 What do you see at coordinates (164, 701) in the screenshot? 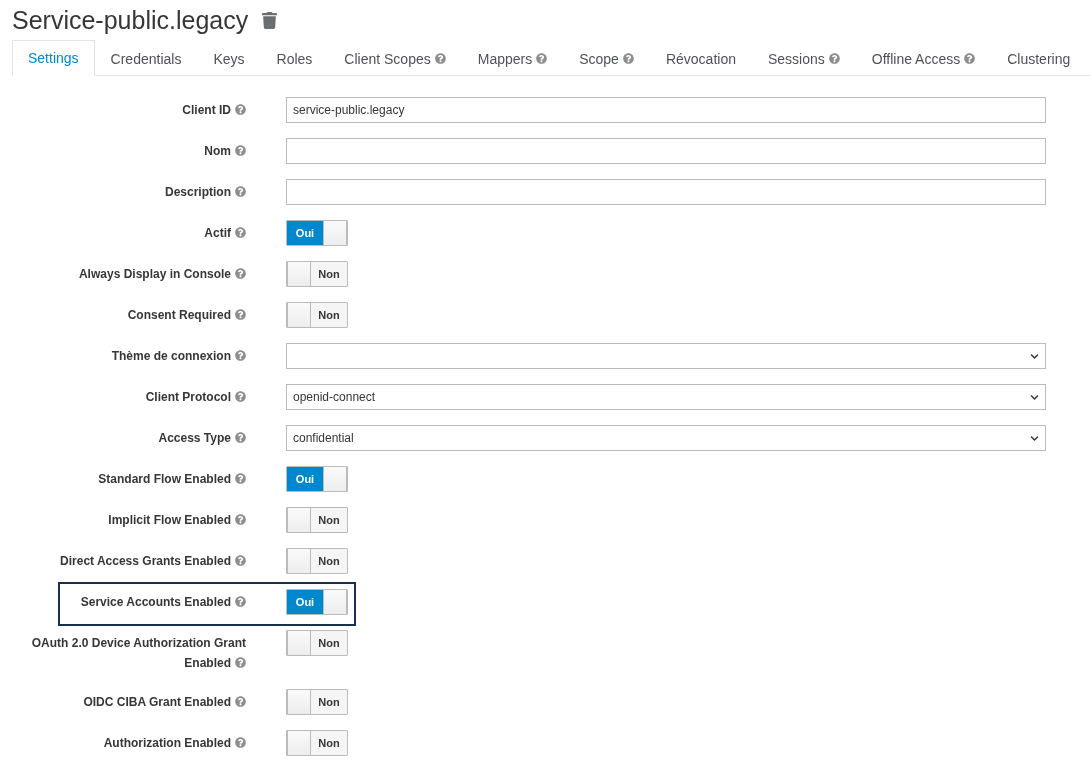
I see `field-label: OIDC CIBA Grant Enabled` at bounding box center [164, 701].